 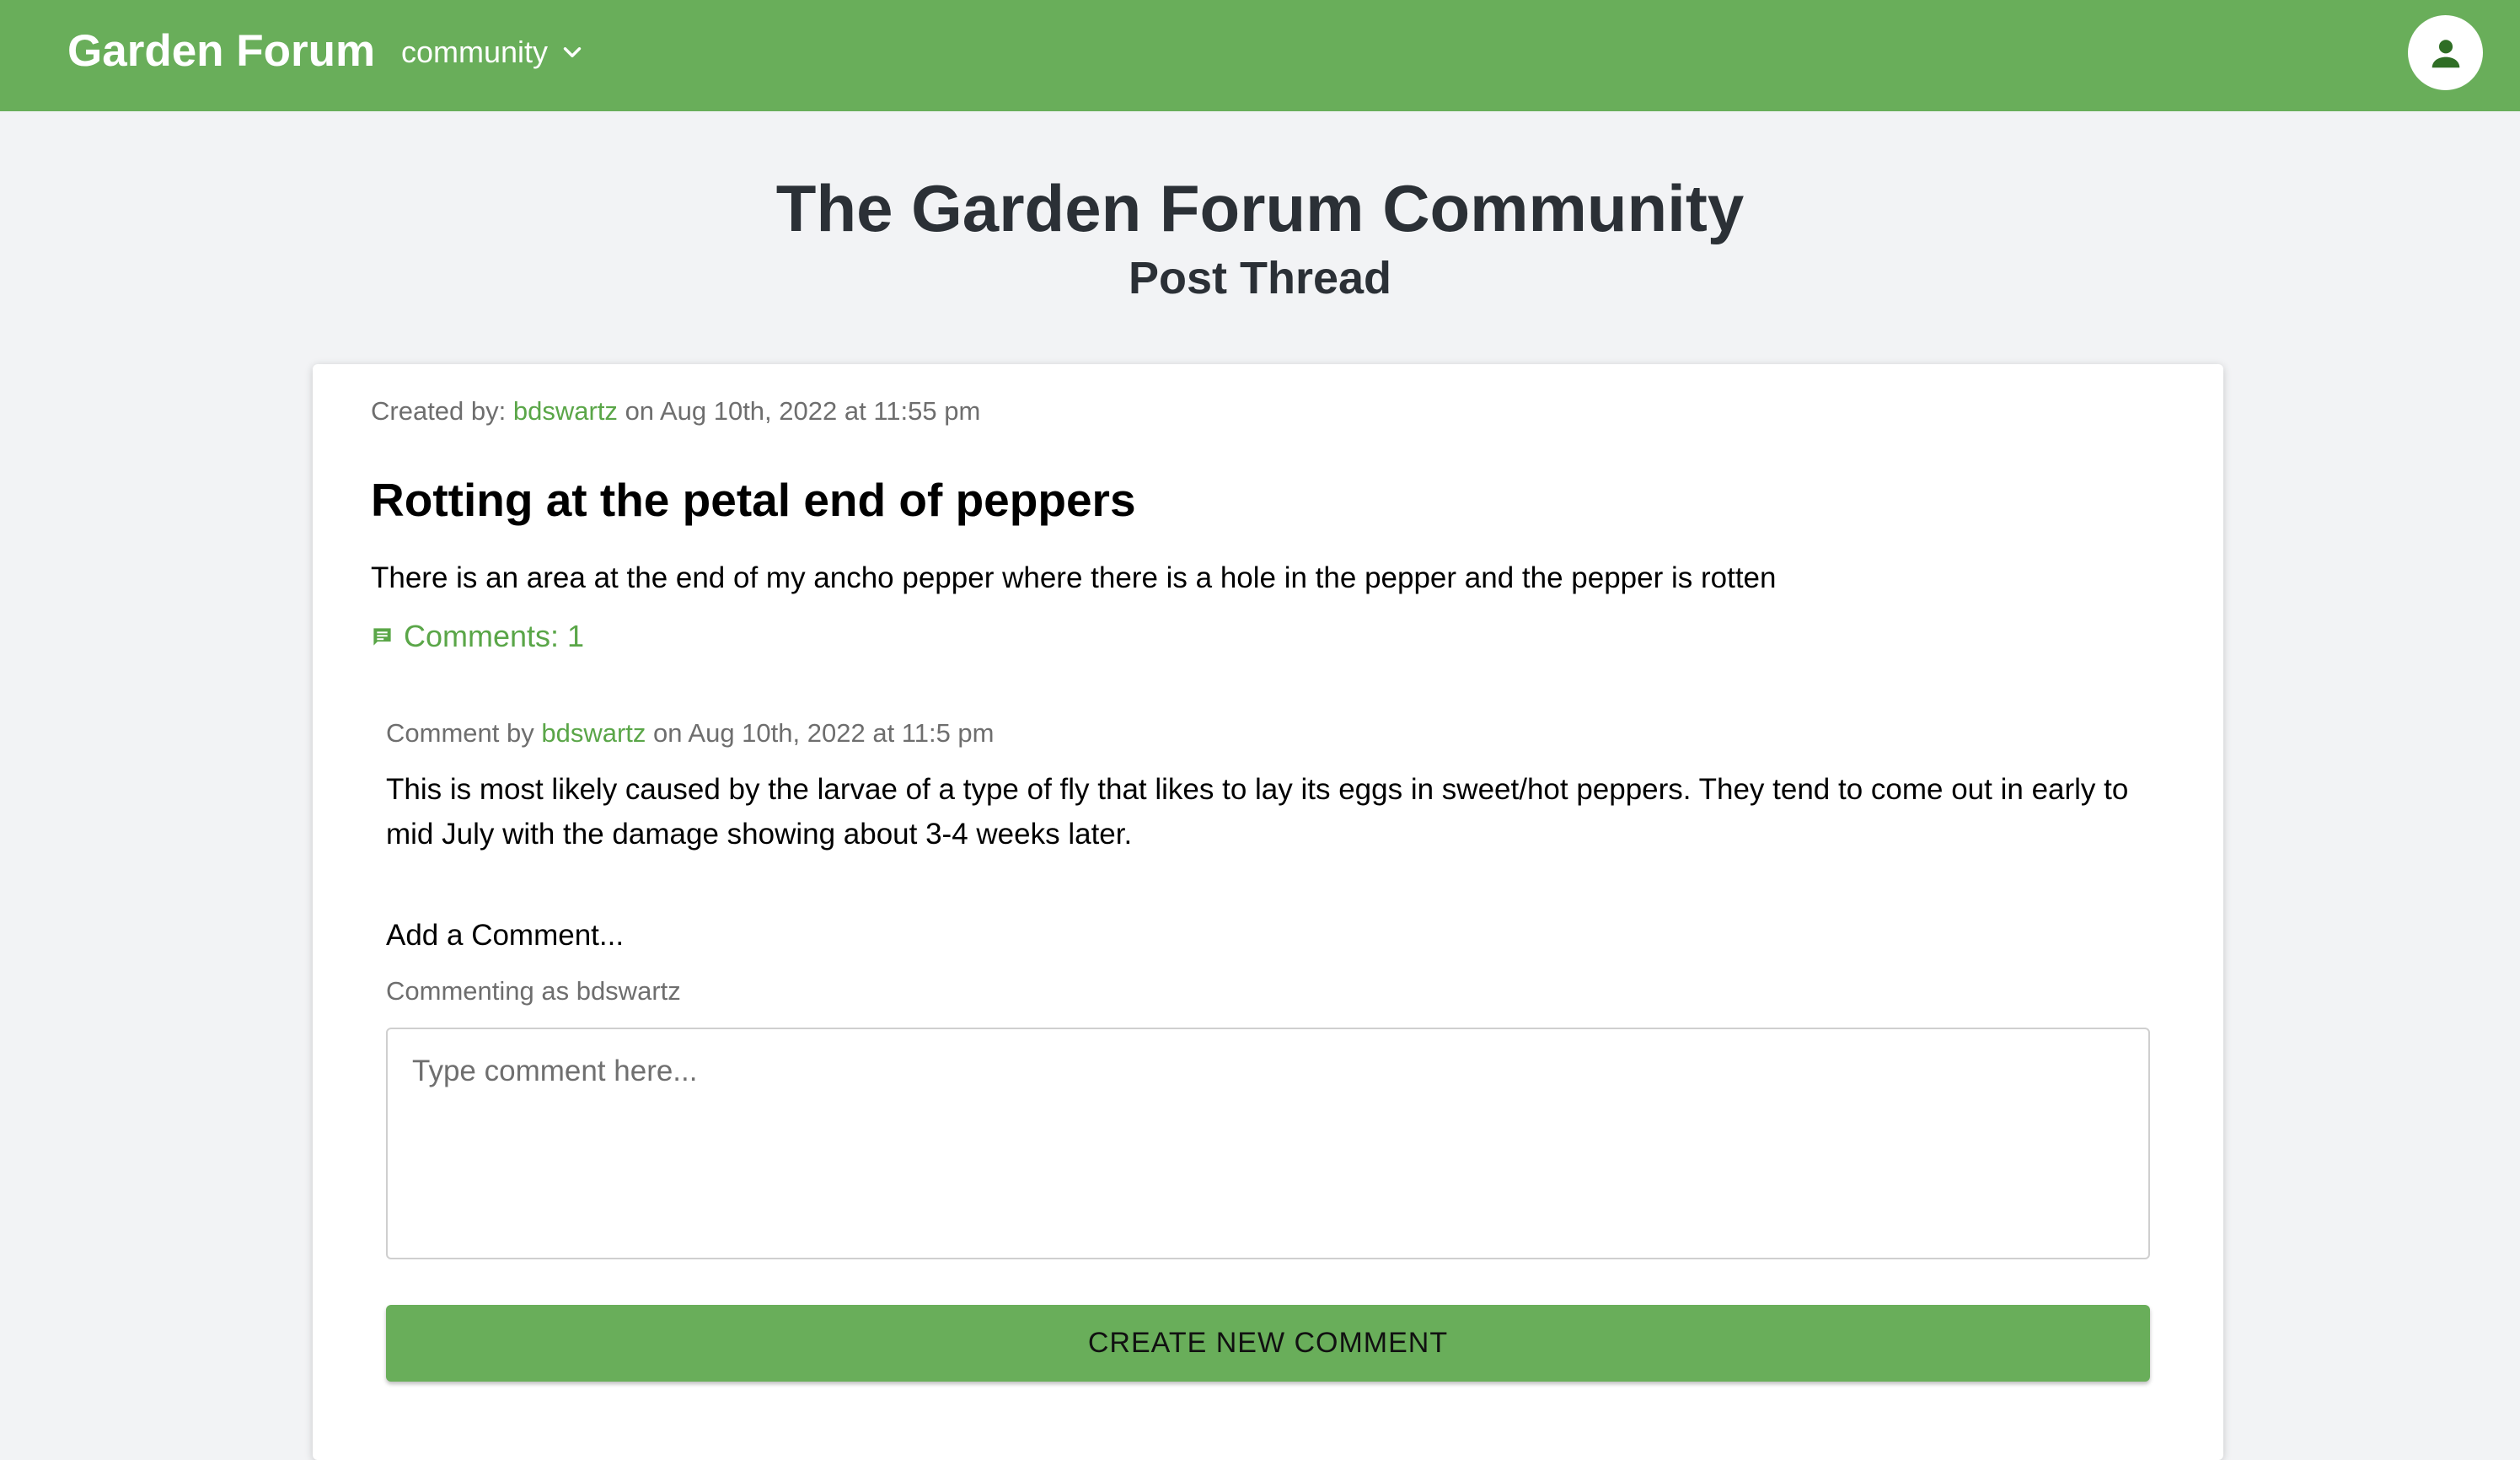 I want to click on community-menu-button: community, so click(x=494, y=52).